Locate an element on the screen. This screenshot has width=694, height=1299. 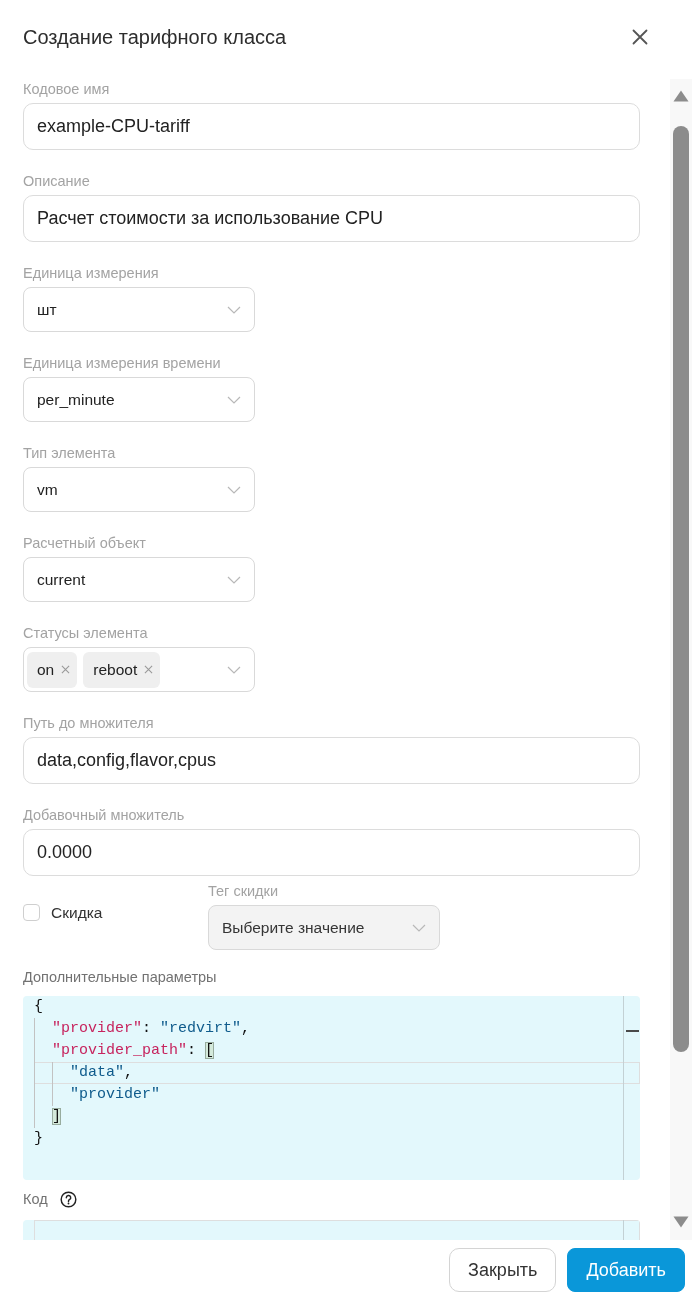
field-label: Единица измерения времени is located at coordinates (122, 363).